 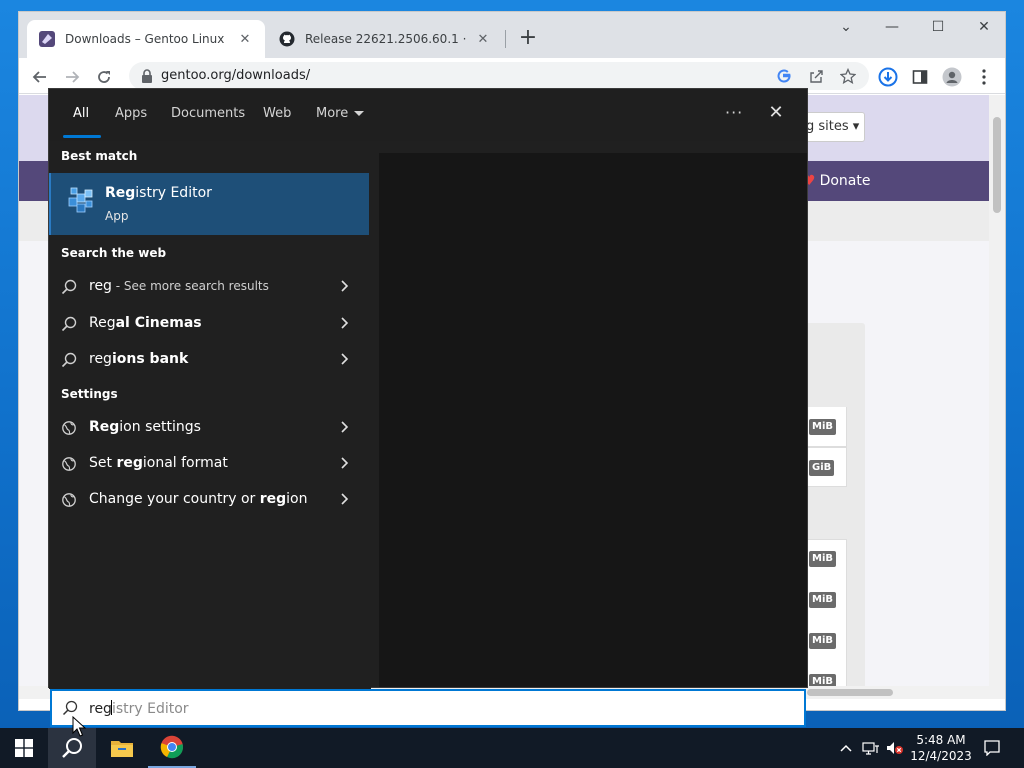 I want to click on tab-title: Downloads – Gentoo Linux, so click(x=145, y=39).